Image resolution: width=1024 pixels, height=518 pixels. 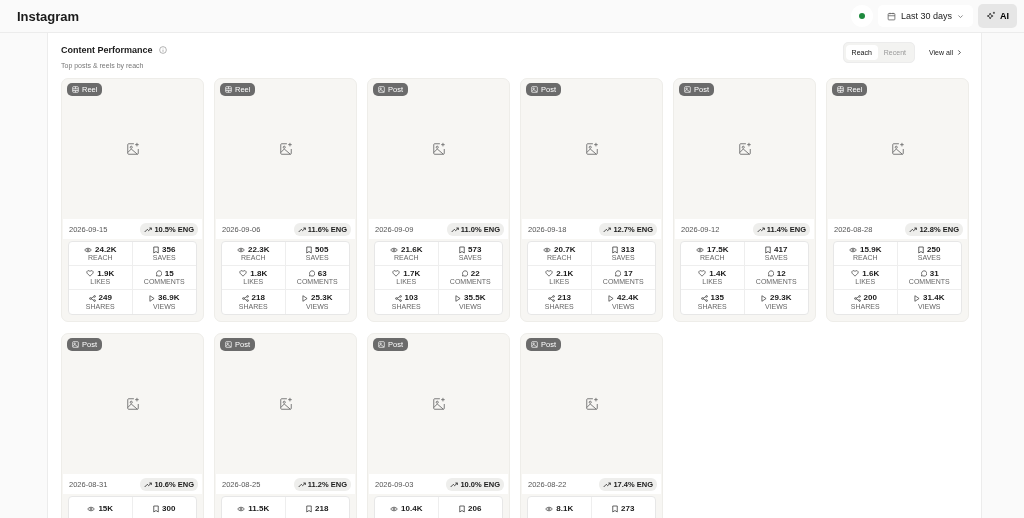 I want to click on page-title: Instagram, so click(x=48, y=16).